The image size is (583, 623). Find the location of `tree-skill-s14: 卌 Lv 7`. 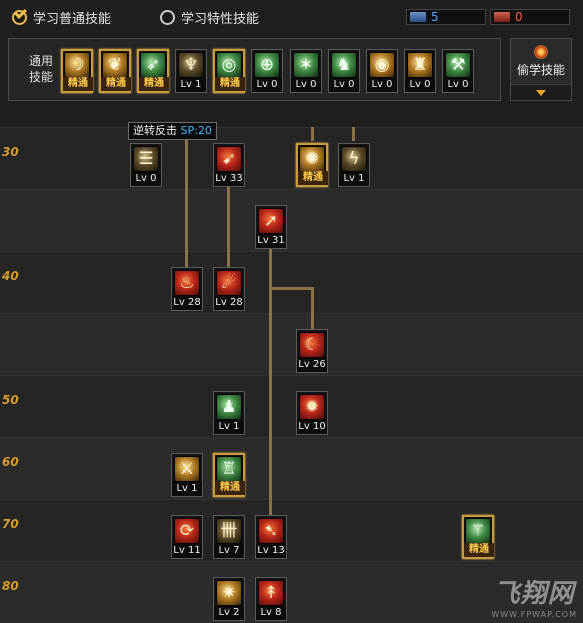

tree-skill-s14: 卌 Lv 7 is located at coordinates (229, 537).